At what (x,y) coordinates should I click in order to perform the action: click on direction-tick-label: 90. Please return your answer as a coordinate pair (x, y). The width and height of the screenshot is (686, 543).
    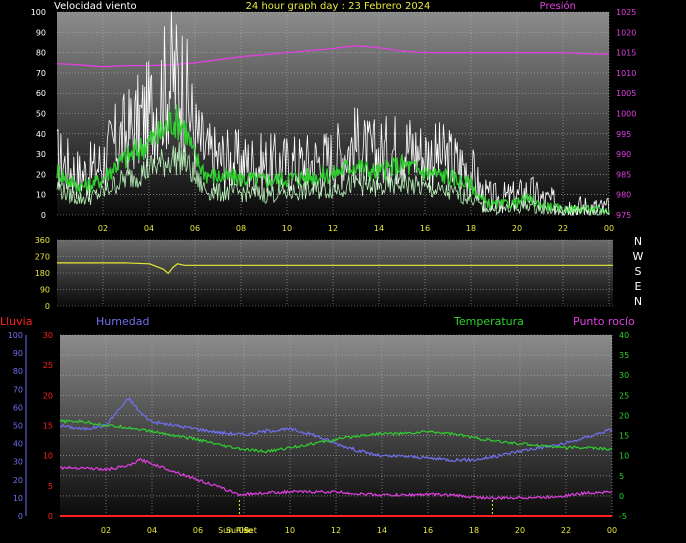
    Looking at the image, I should click on (45, 290).